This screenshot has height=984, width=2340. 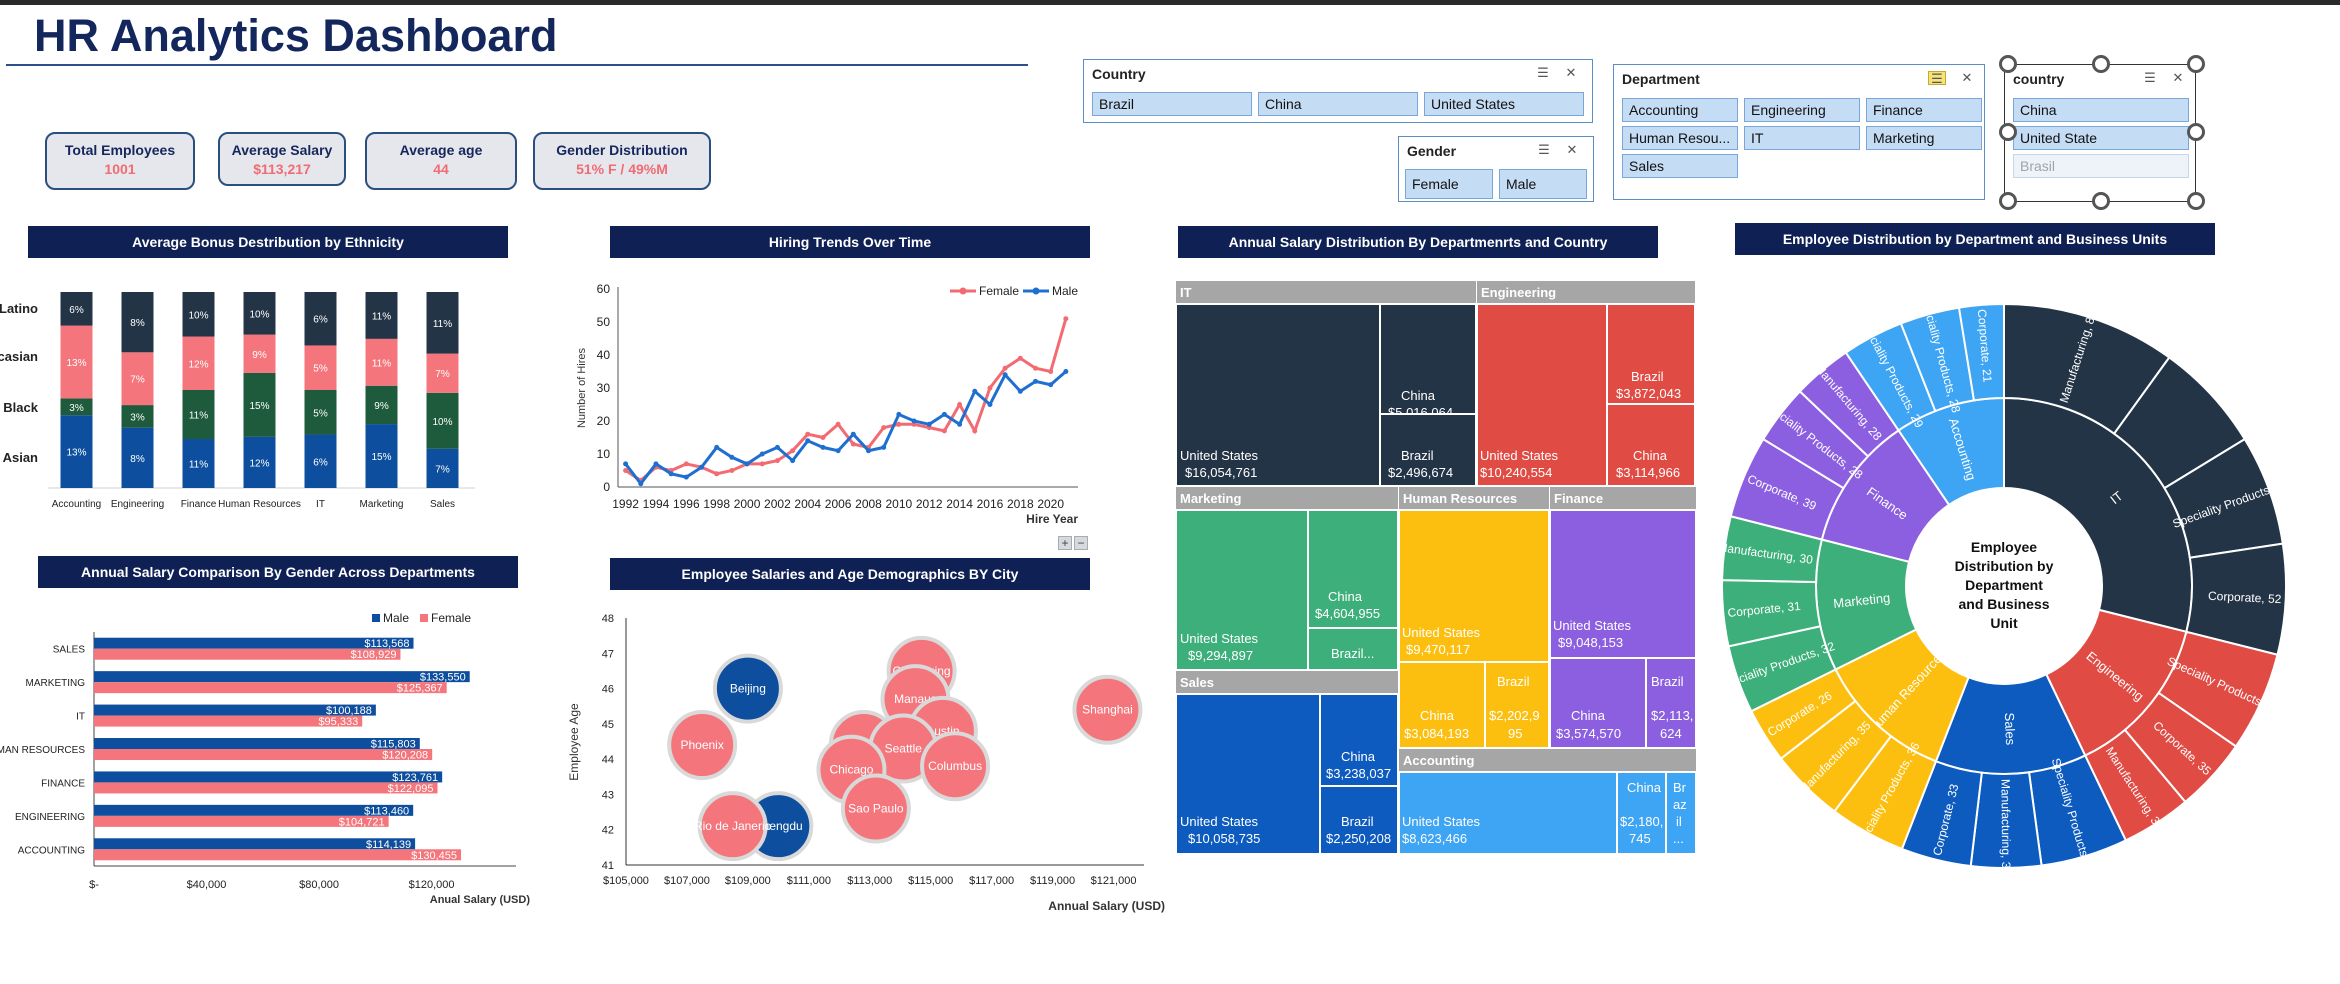 I want to click on tick-label: 20, so click(x=604, y=421).